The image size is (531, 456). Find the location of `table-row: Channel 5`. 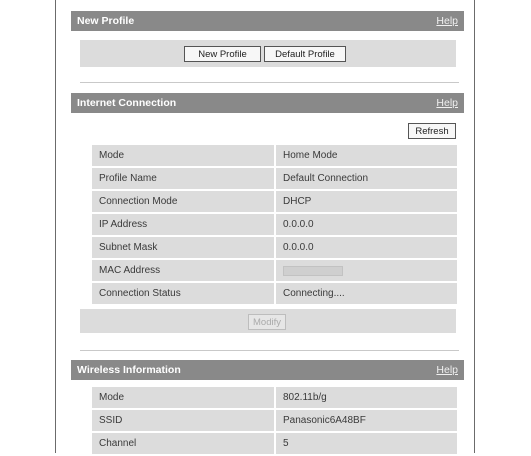

table-row: Channel 5 is located at coordinates (274, 443).